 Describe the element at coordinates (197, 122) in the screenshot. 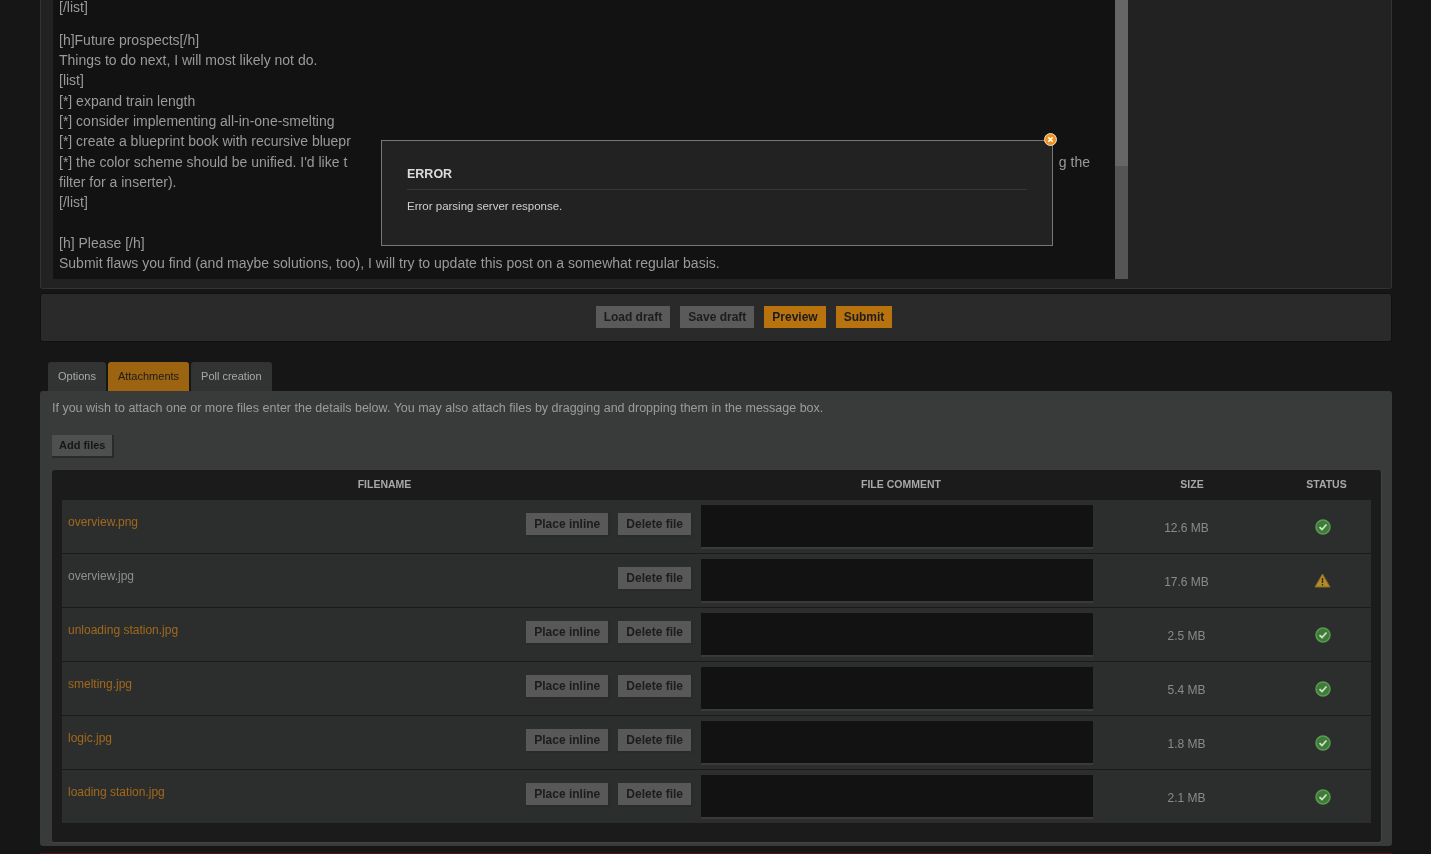

I see `text-line: [*] consider implementing all-in-one-smelting` at that location.